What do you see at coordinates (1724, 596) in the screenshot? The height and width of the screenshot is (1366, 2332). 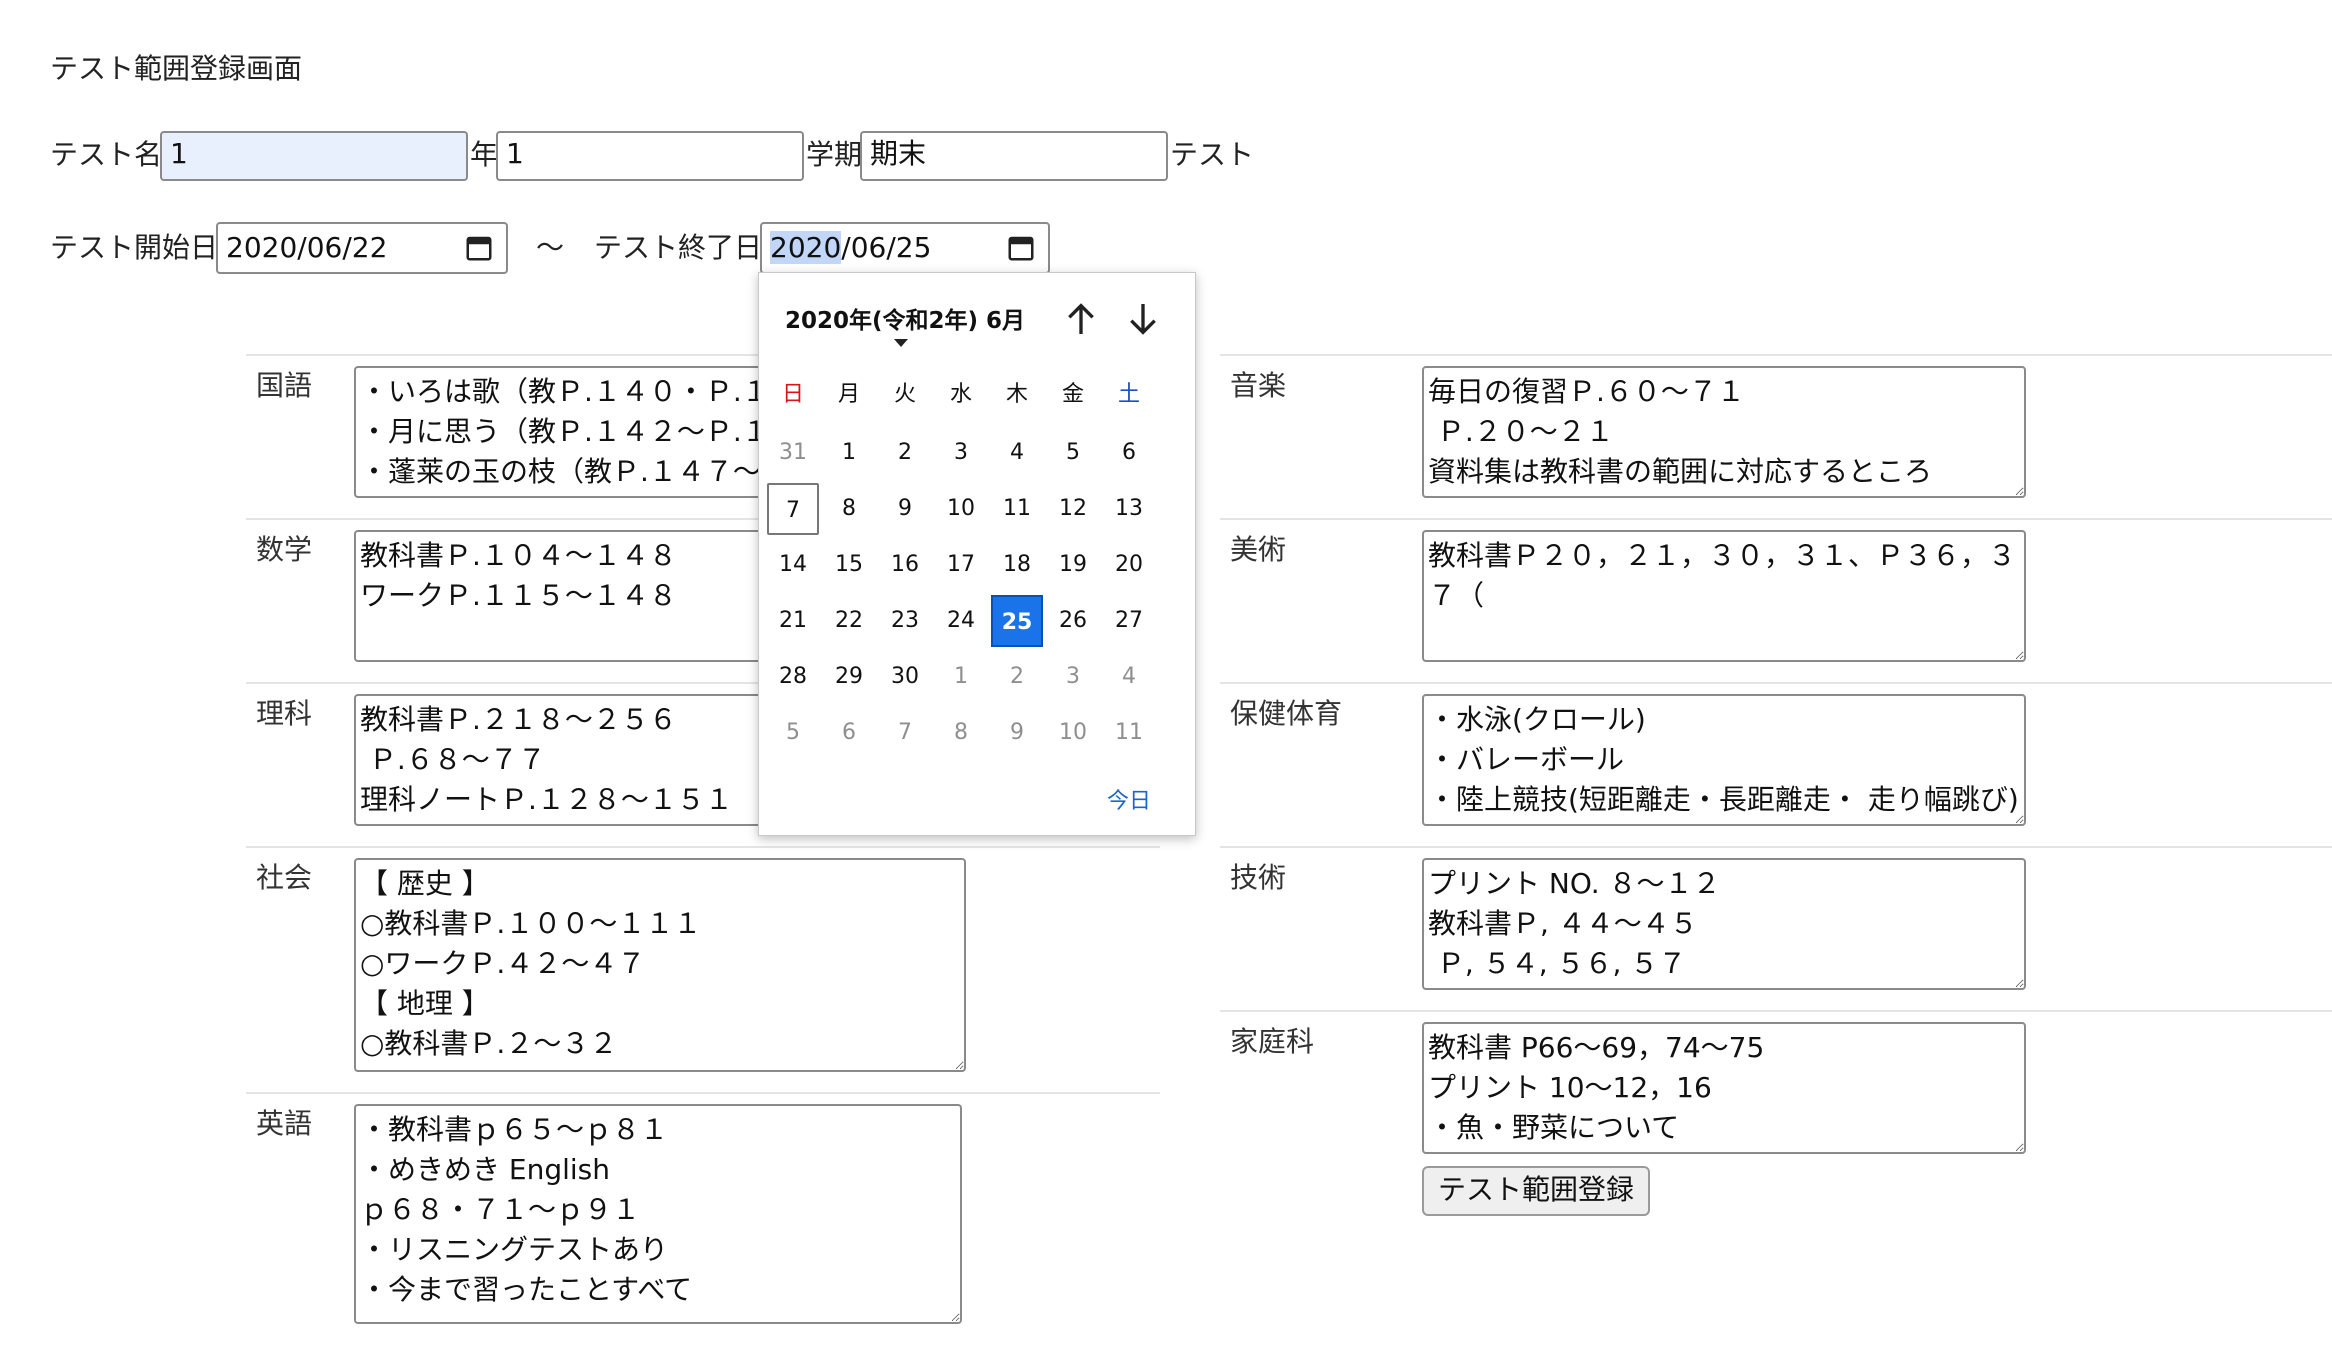 I see `range-textarea-bijutsu` at bounding box center [1724, 596].